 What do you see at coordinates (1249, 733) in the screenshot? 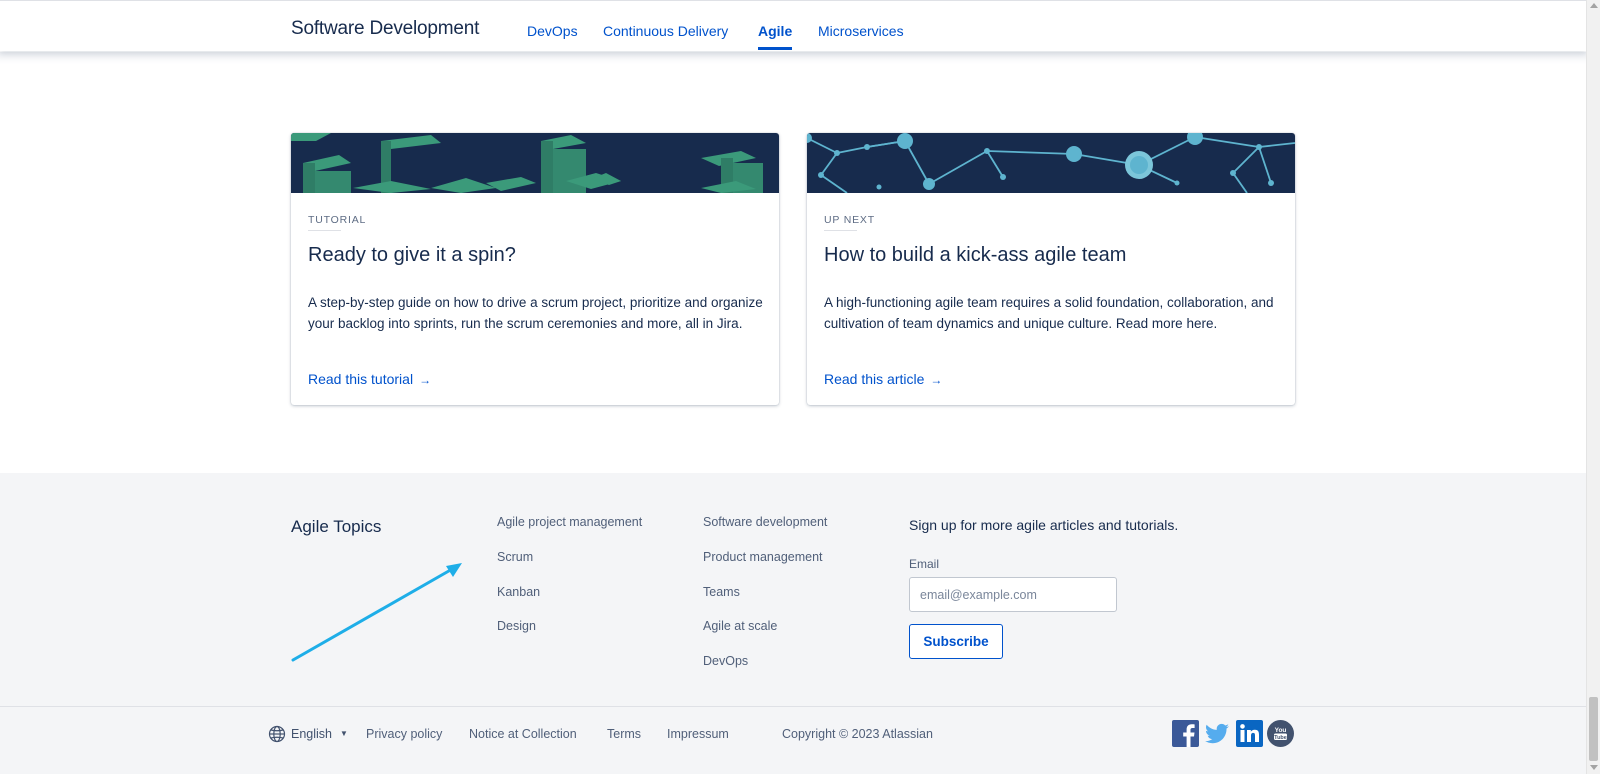
I see `linkedin-icon` at bounding box center [1249, 733].